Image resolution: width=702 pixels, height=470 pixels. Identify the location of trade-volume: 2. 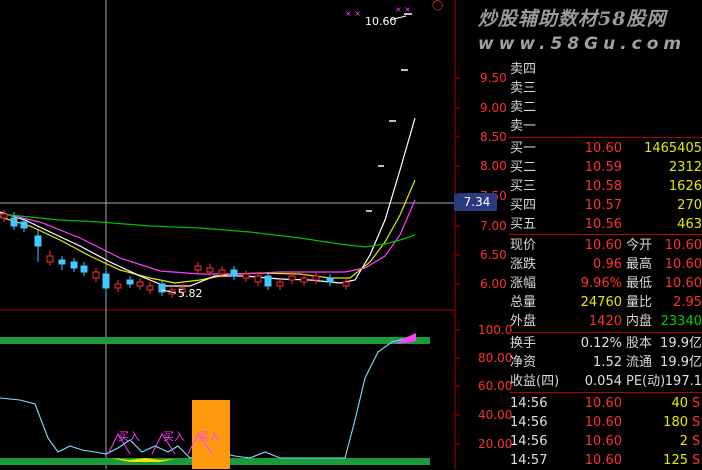
(683, 441).